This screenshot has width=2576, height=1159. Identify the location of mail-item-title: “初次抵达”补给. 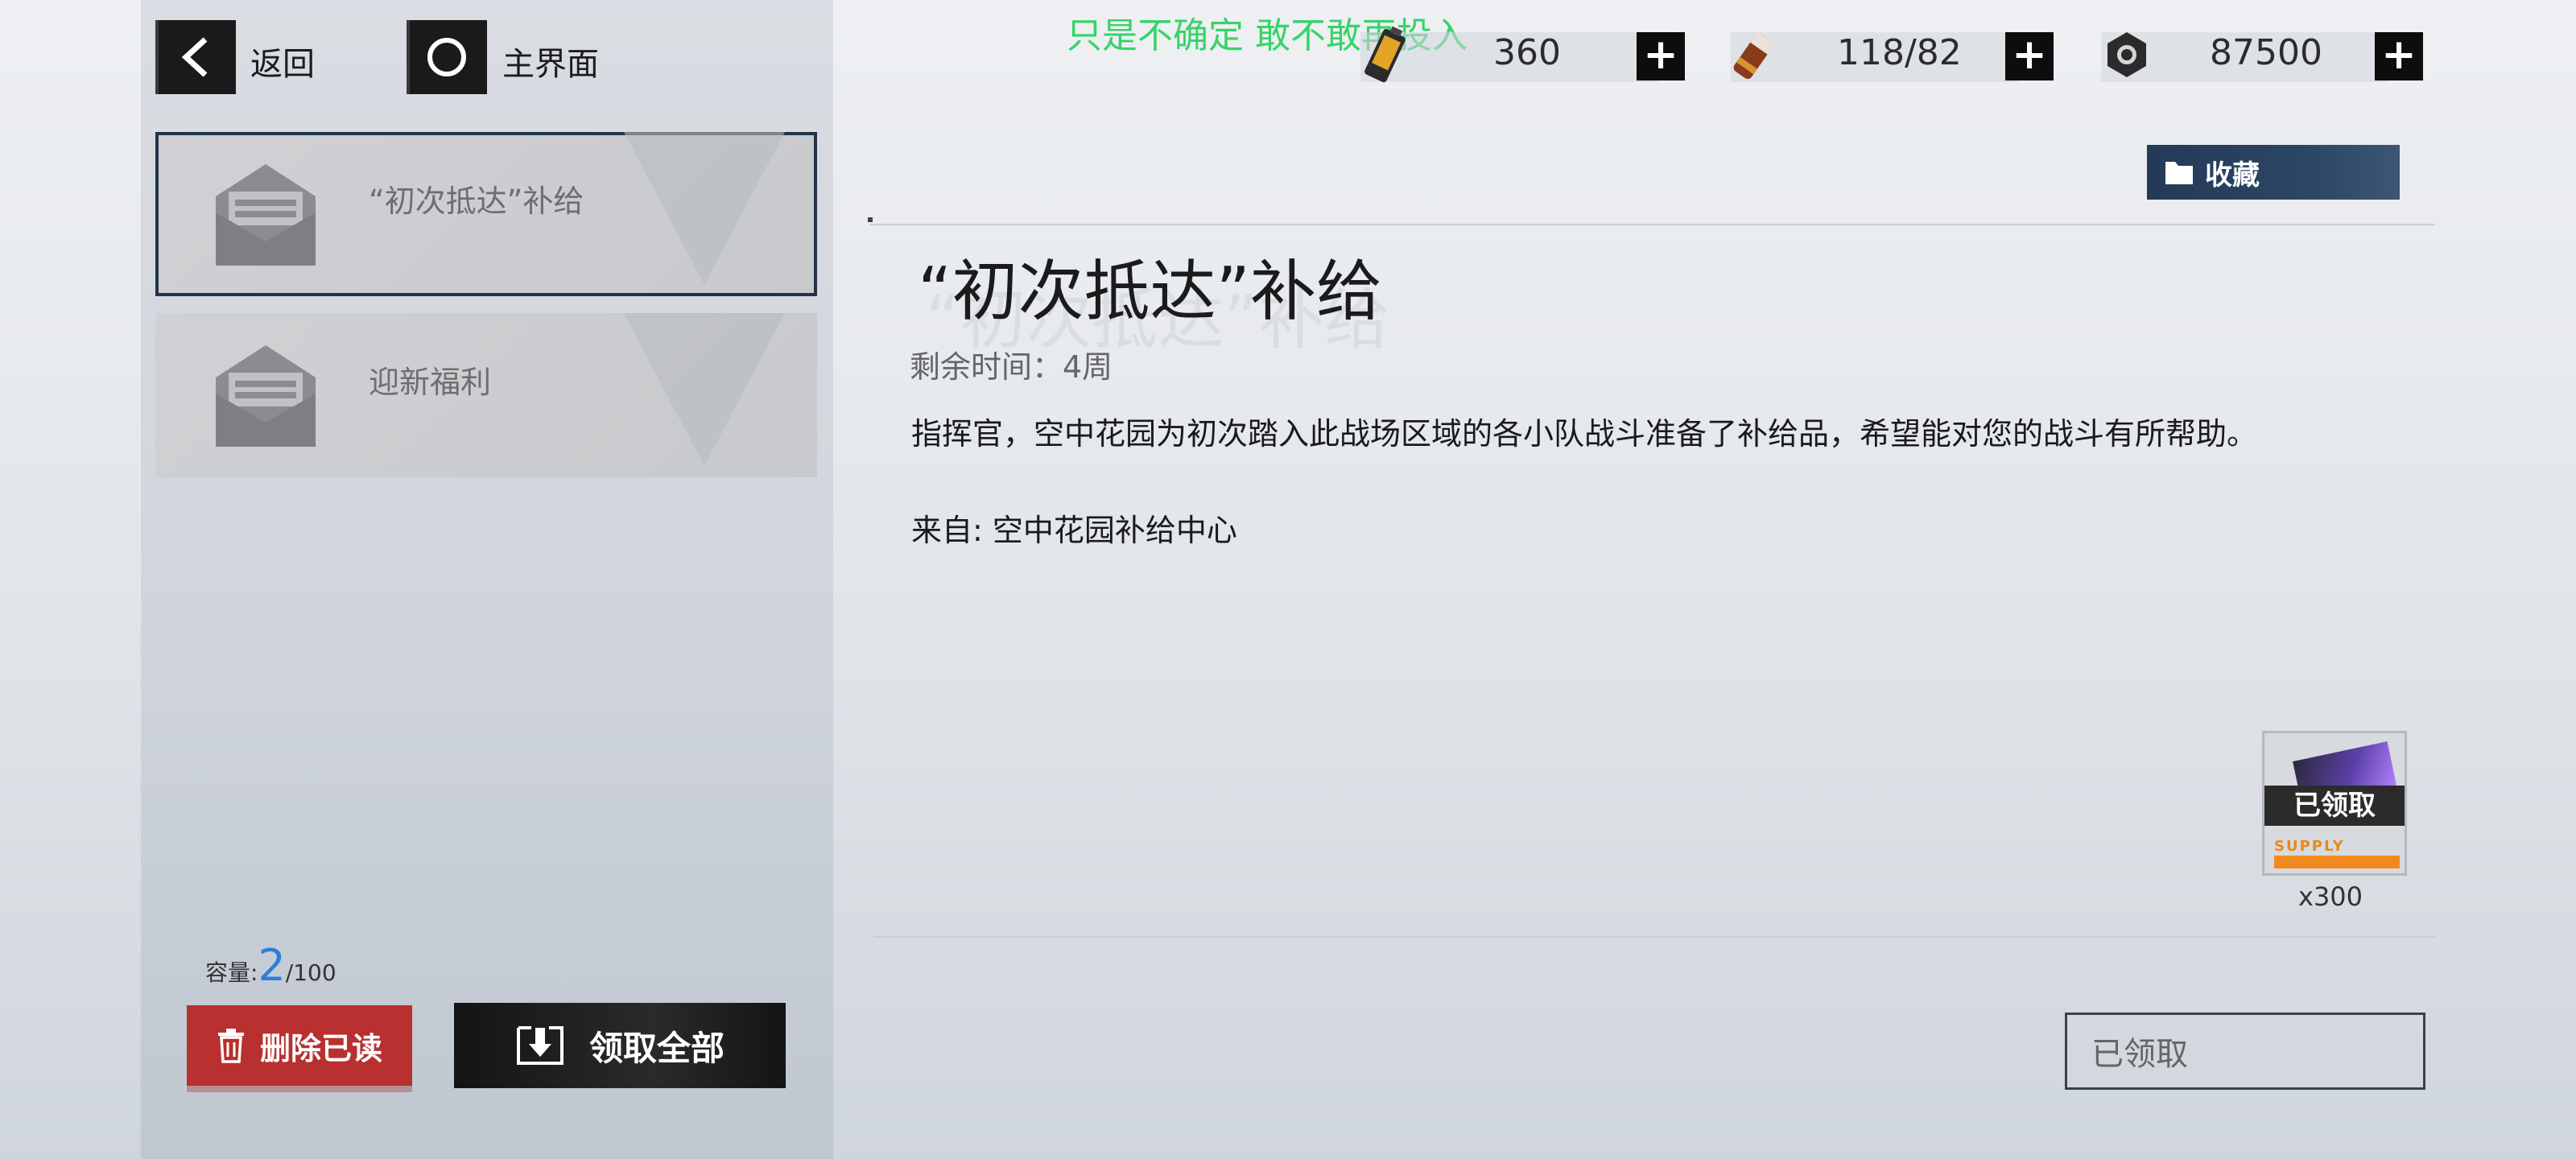
(476, 201).